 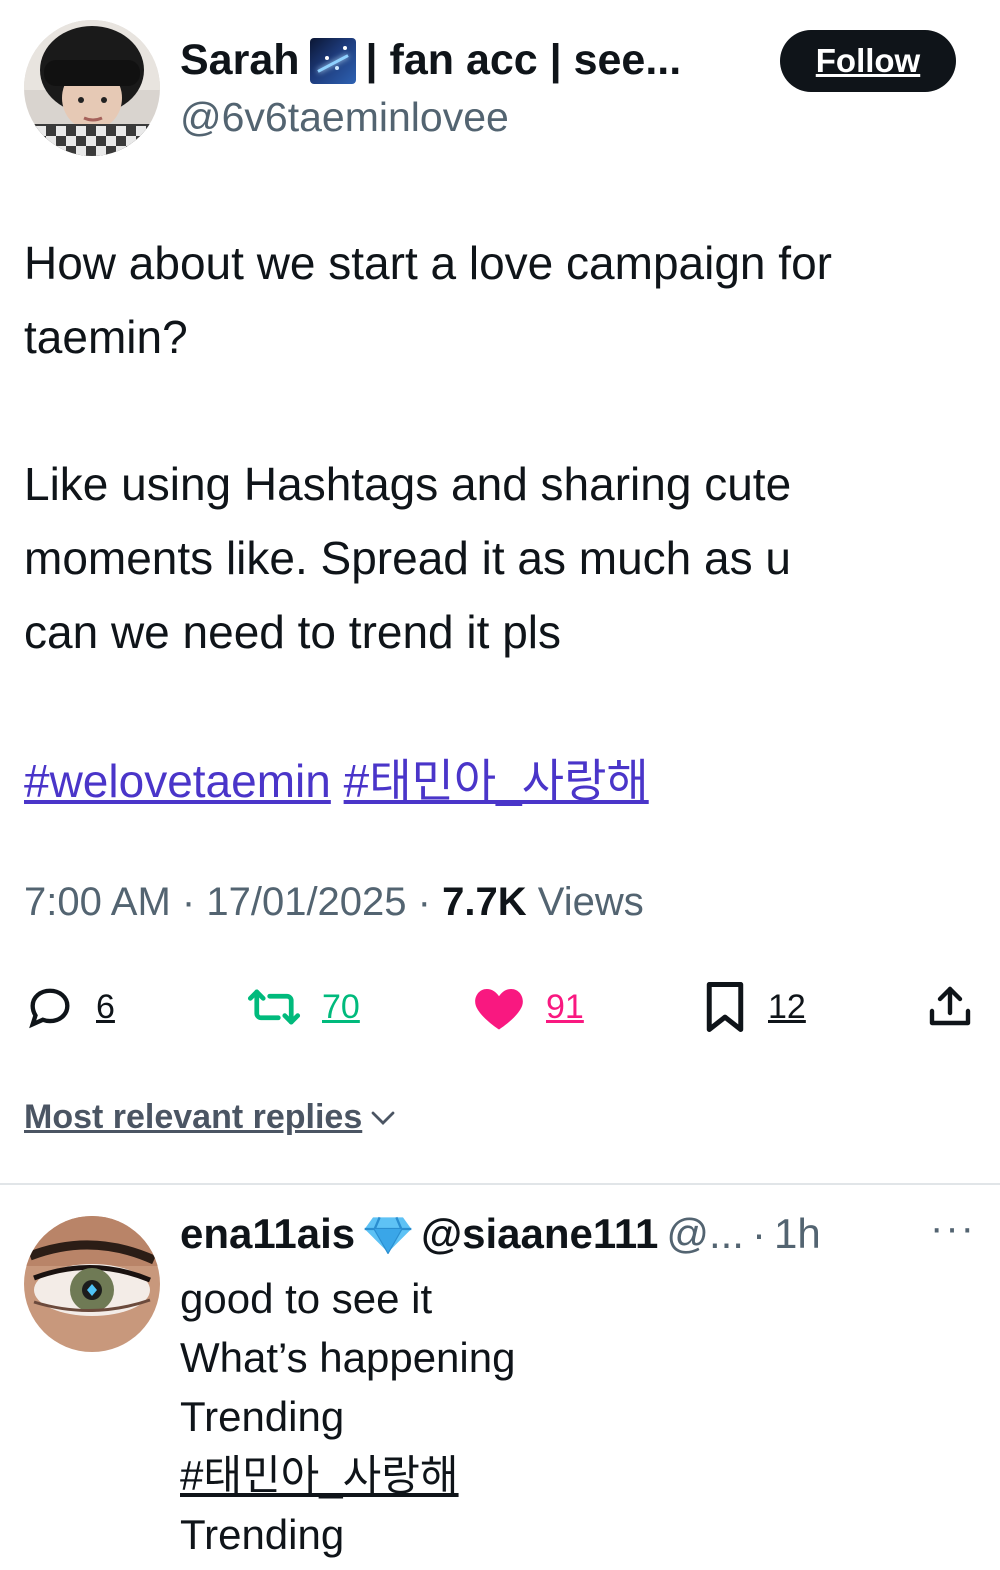 I want to click on night-sky-emoji-icon, so click(x=332, y=60).